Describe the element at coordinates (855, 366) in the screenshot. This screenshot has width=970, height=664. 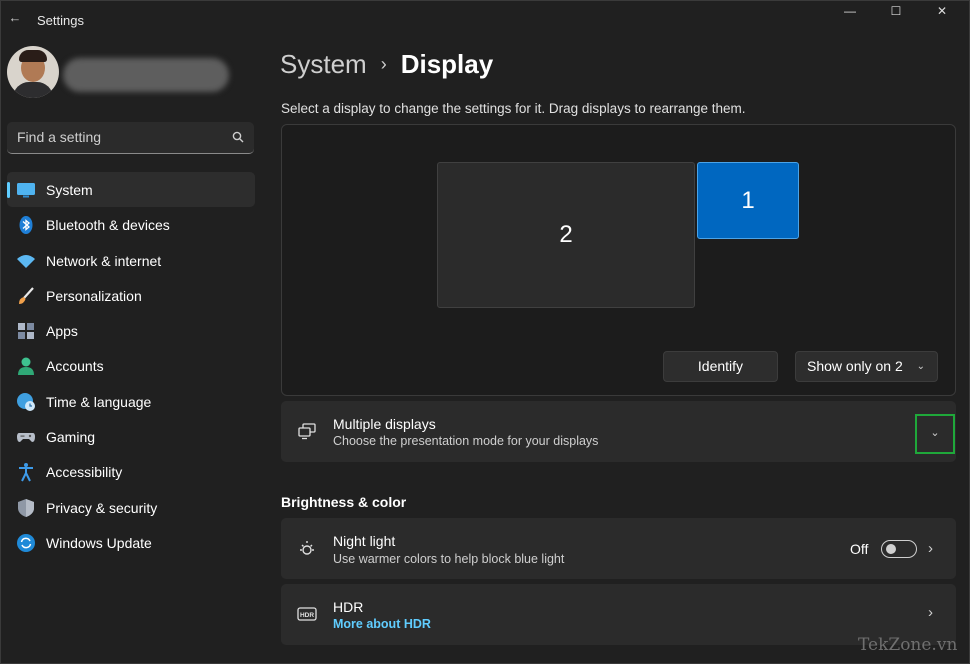
I see `display-mode-value: Show only on 2` at that location.